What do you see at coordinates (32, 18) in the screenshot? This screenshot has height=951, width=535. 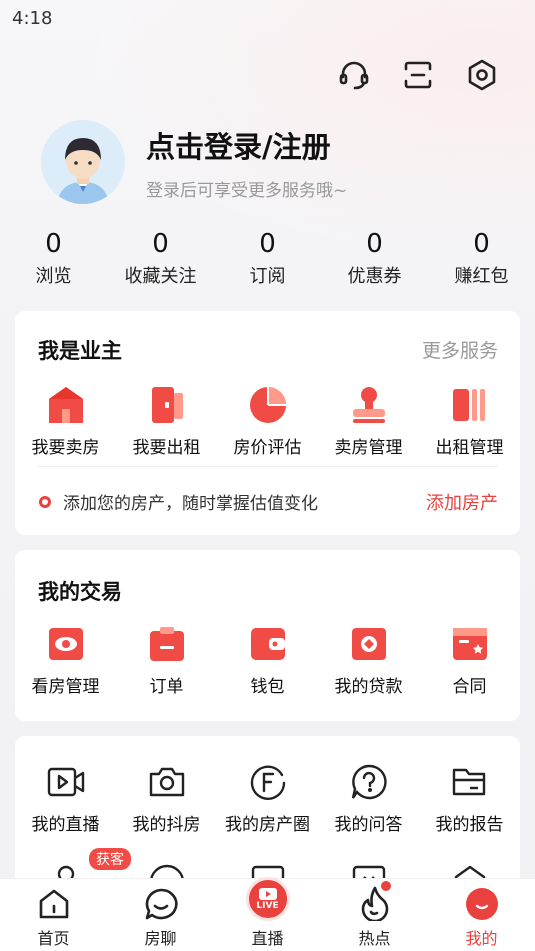 I see `status-time: 4:18` at bounding box center [32, 18].